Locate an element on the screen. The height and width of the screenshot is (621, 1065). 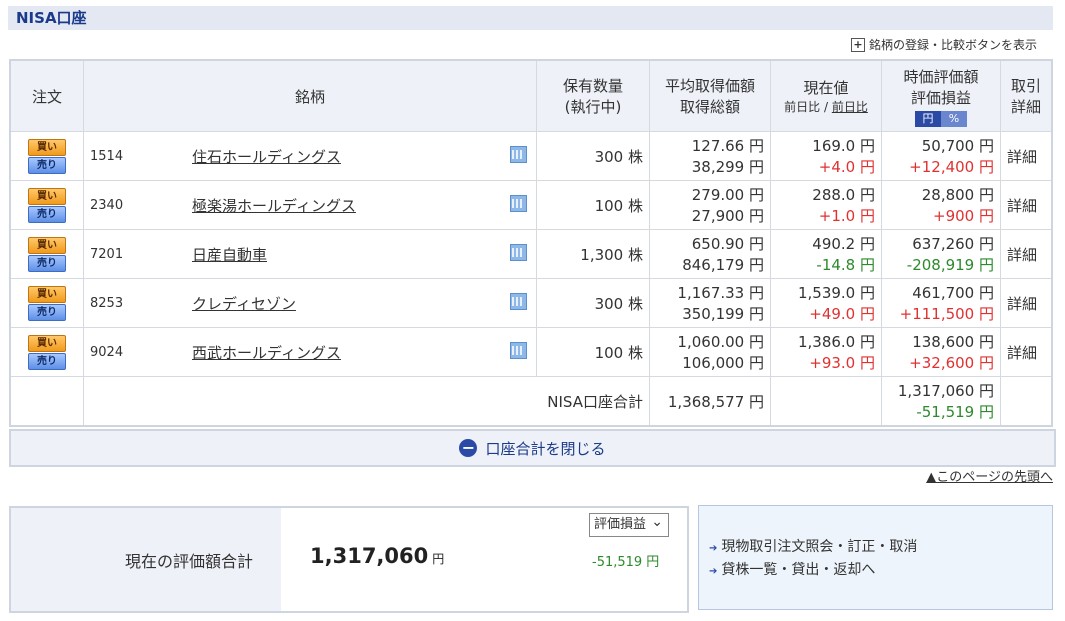
eval-cell: 28,800 円 +900 円 is located at coordinates (941, 205).